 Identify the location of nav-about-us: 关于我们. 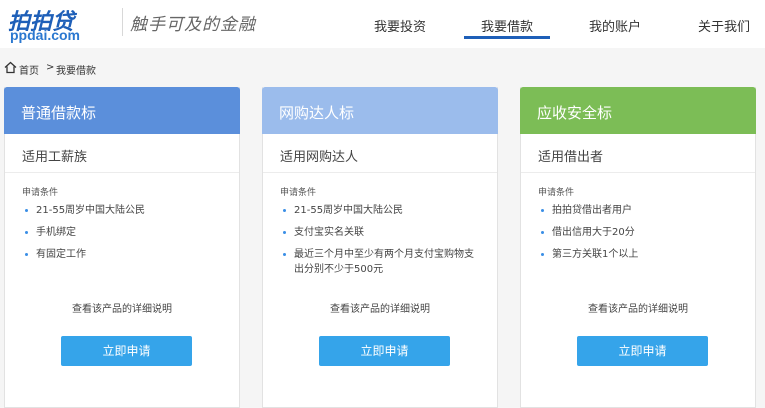
(724, 25).